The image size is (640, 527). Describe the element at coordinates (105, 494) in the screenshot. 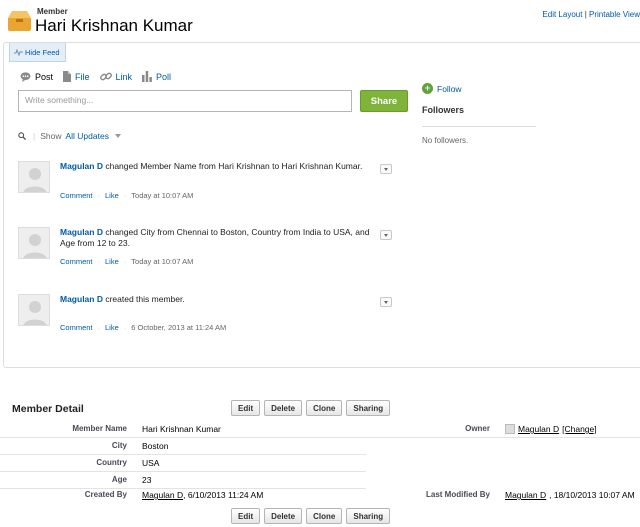

I see `created-by-label: Created By` at that location.